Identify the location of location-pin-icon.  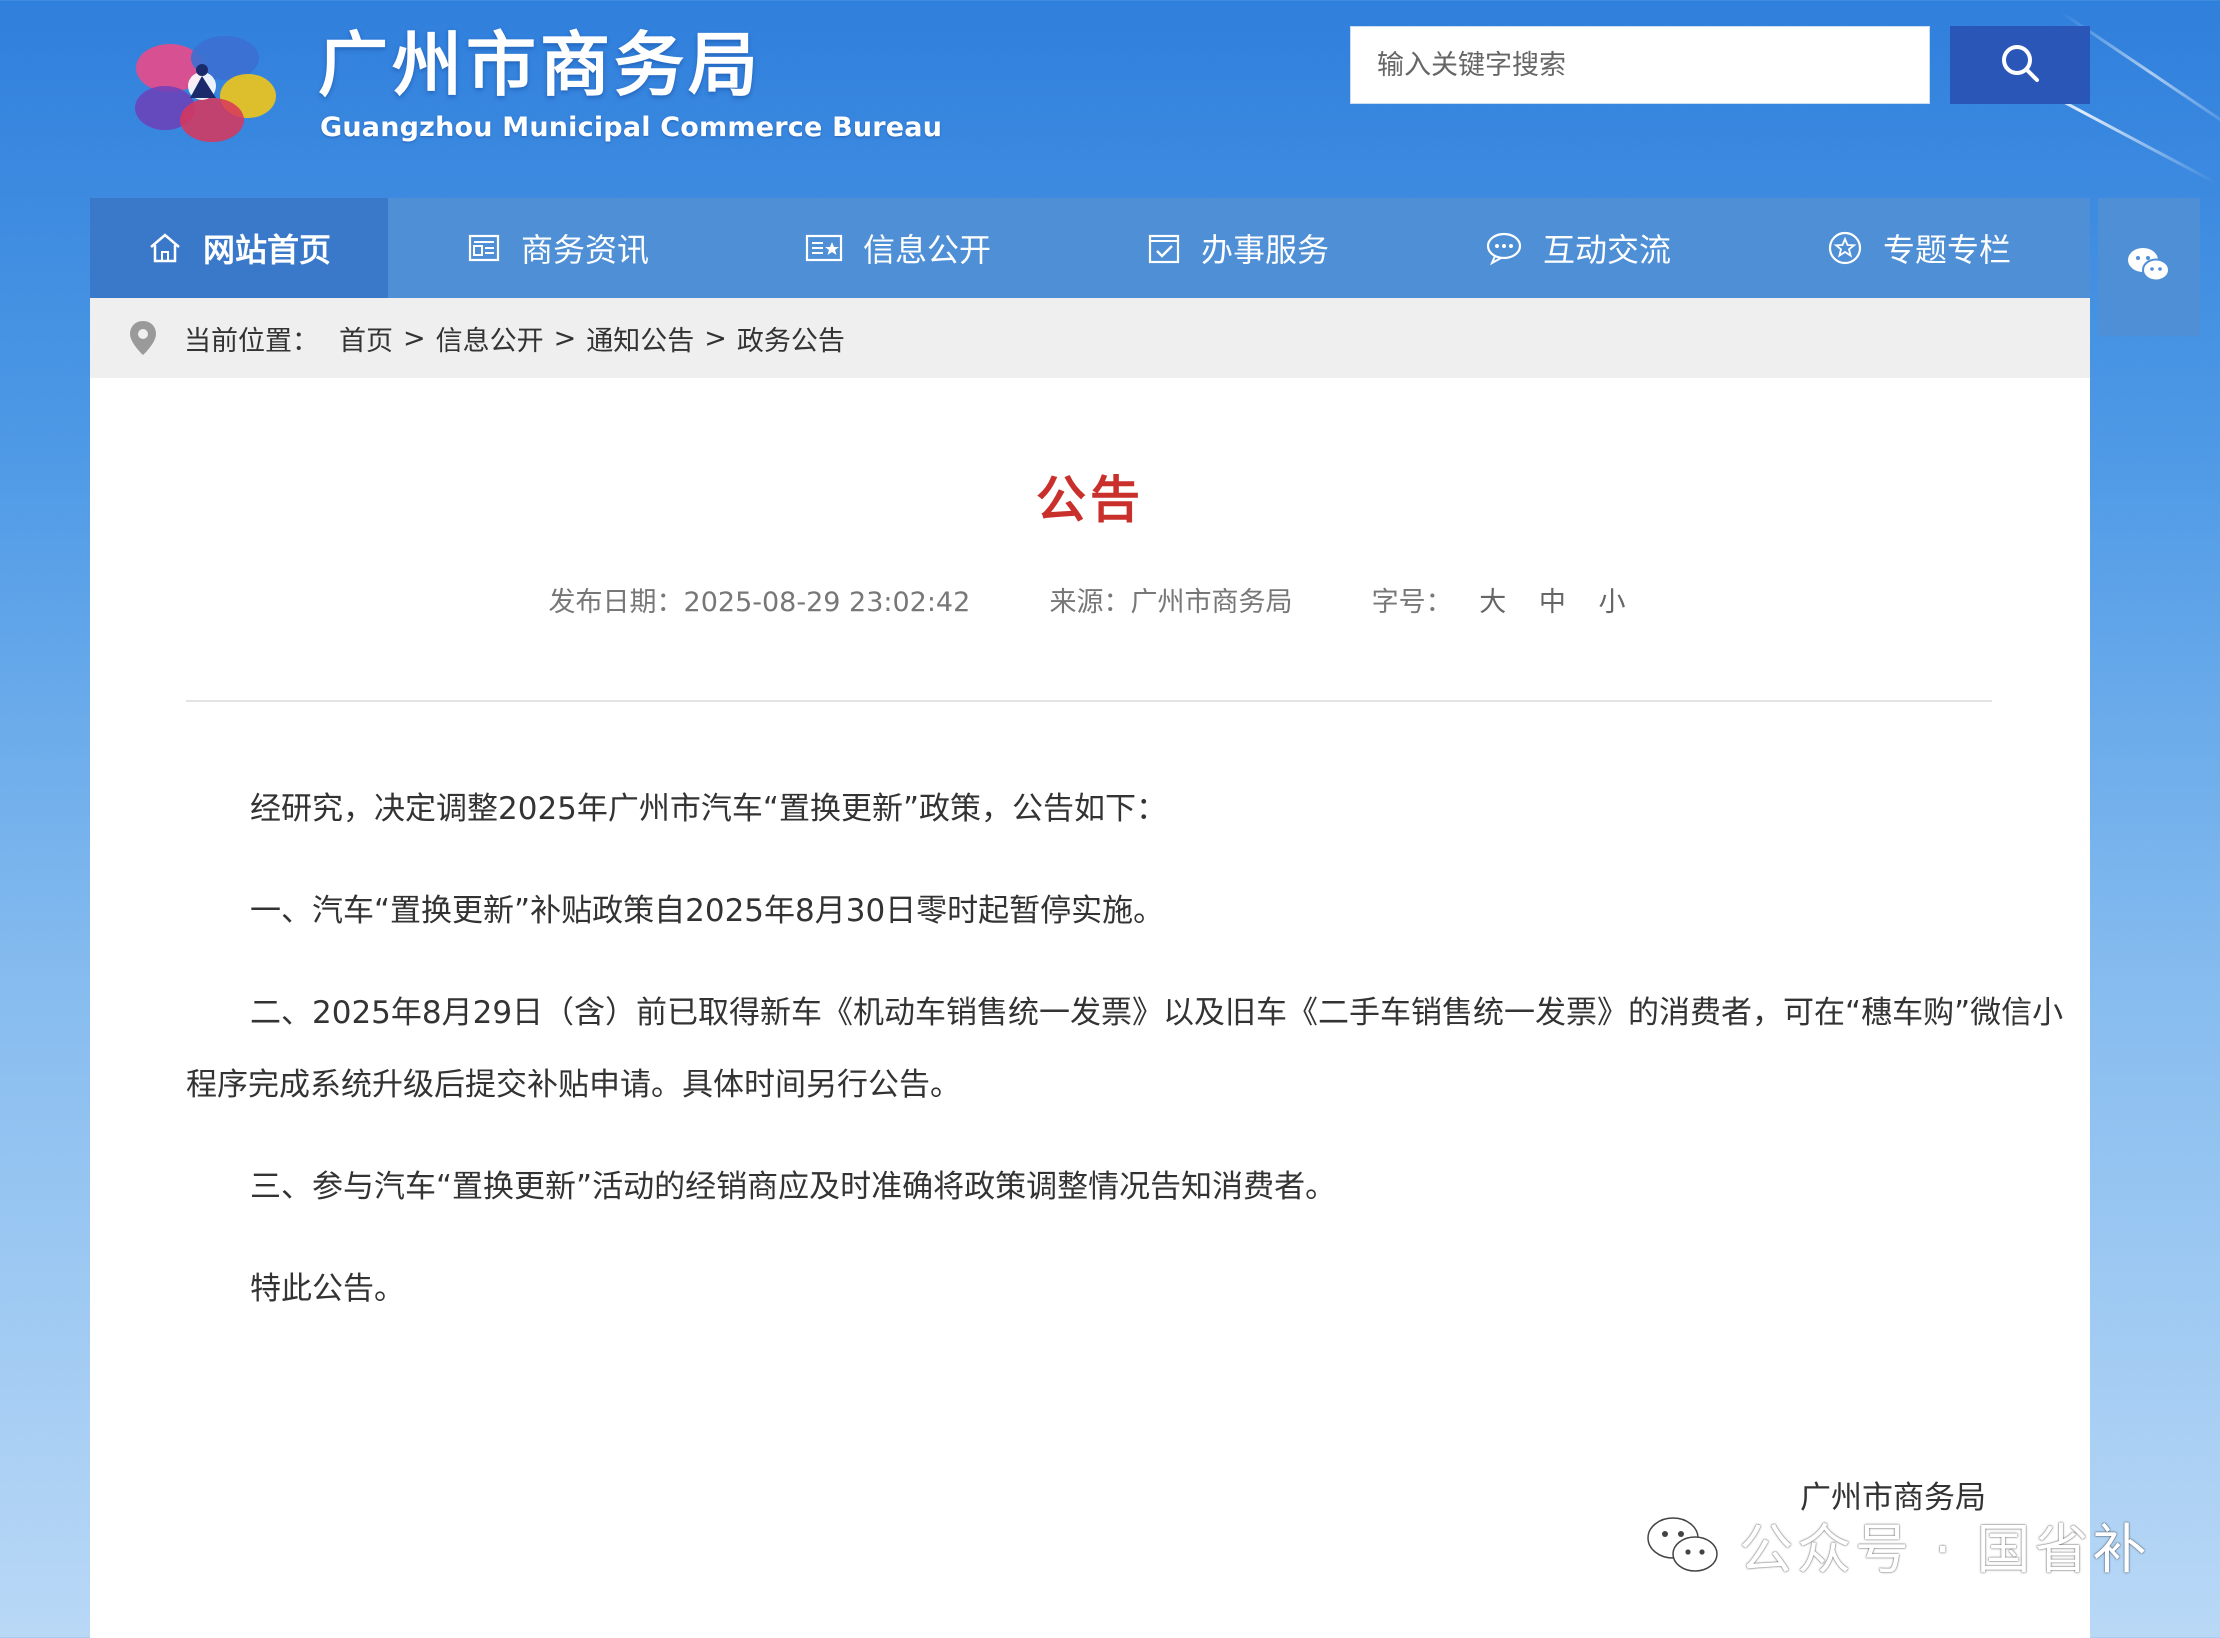
(143, 338).